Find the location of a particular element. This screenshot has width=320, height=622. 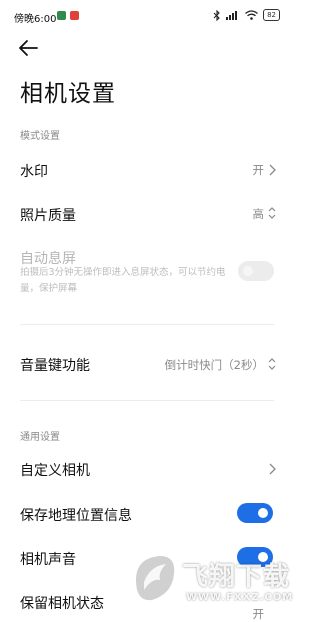

wifi-icon is located at coordinates (251, 15).